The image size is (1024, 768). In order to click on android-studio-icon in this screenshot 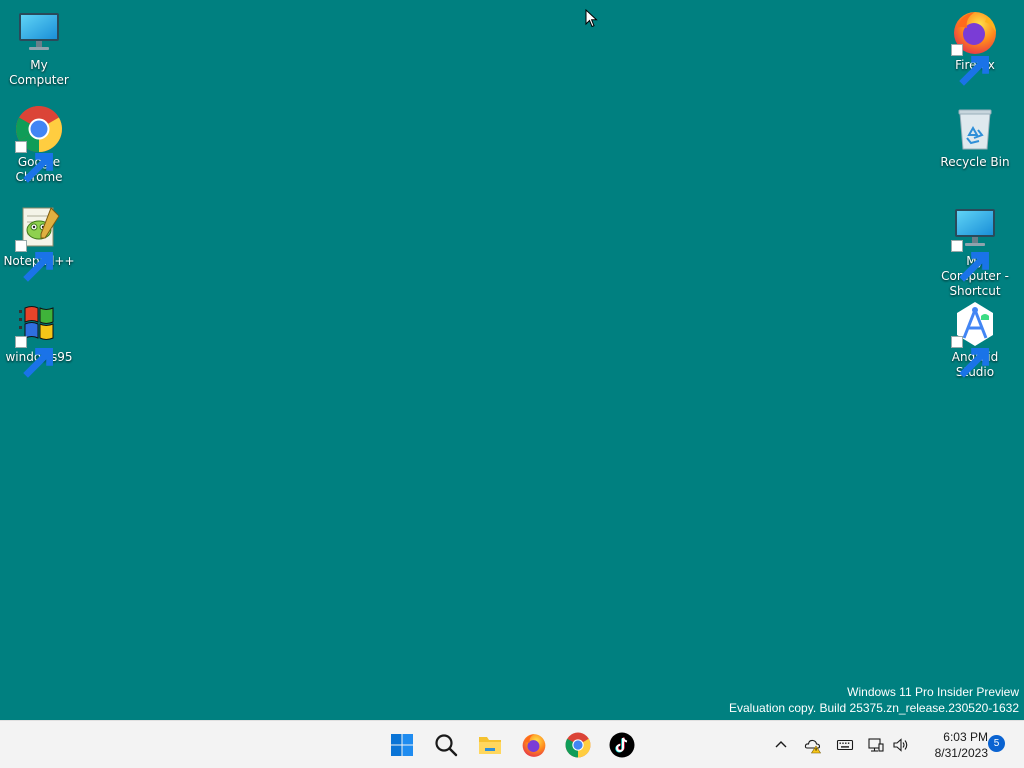, I will do `click(975, 339)`.